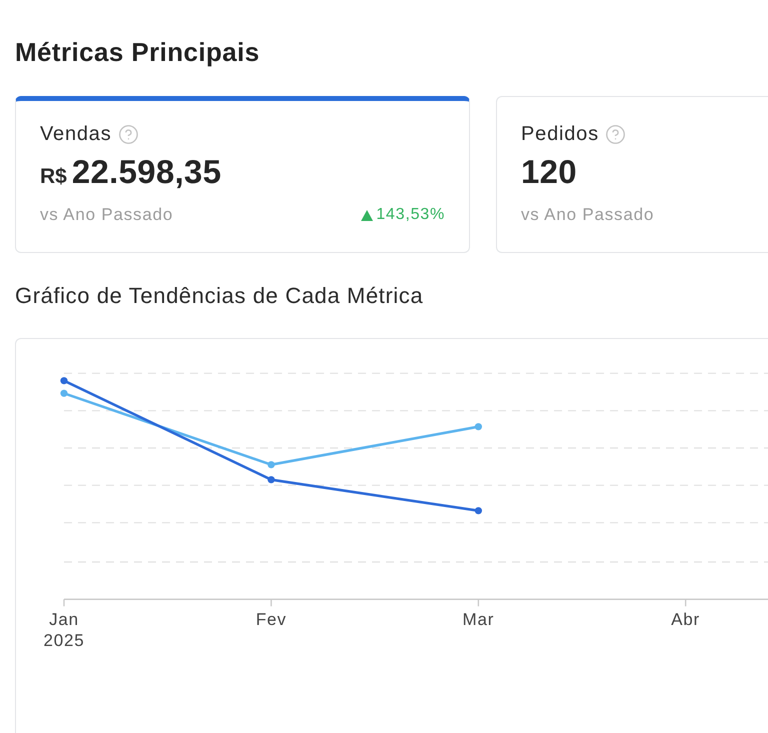  I want to click on x-axis-year-label: 2025, so click(64, 640).